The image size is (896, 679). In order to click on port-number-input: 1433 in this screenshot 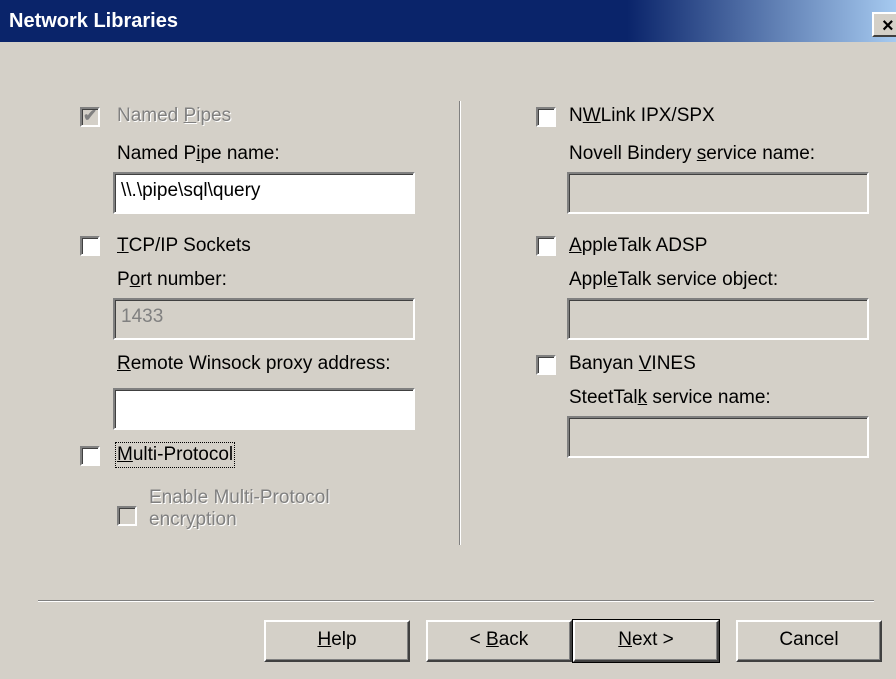, I will do `click(264, 319)`.